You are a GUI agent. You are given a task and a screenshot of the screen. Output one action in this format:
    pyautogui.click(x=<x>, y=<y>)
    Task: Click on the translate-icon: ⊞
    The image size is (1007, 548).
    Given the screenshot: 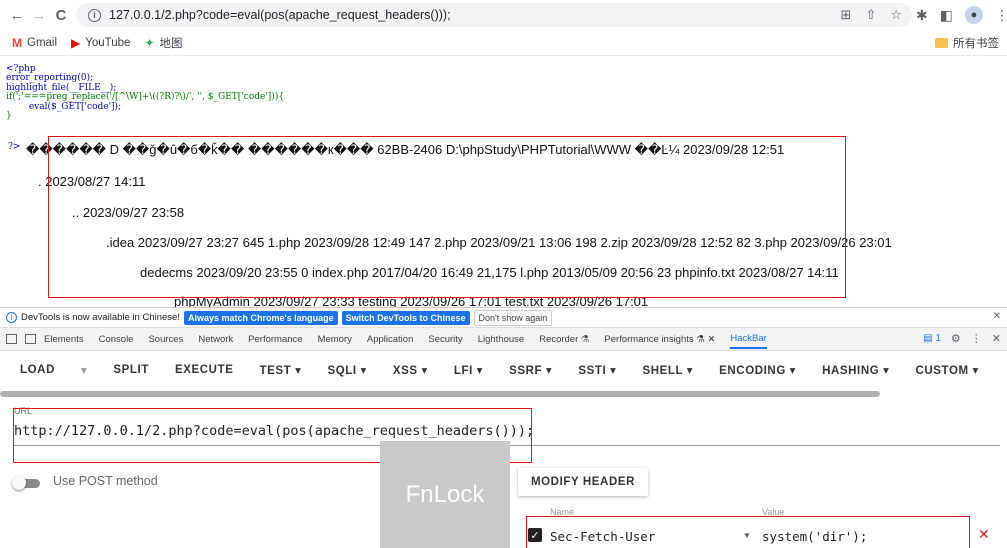 What is the action you would take?
    pyautogui.click(x=846, y=15)
    